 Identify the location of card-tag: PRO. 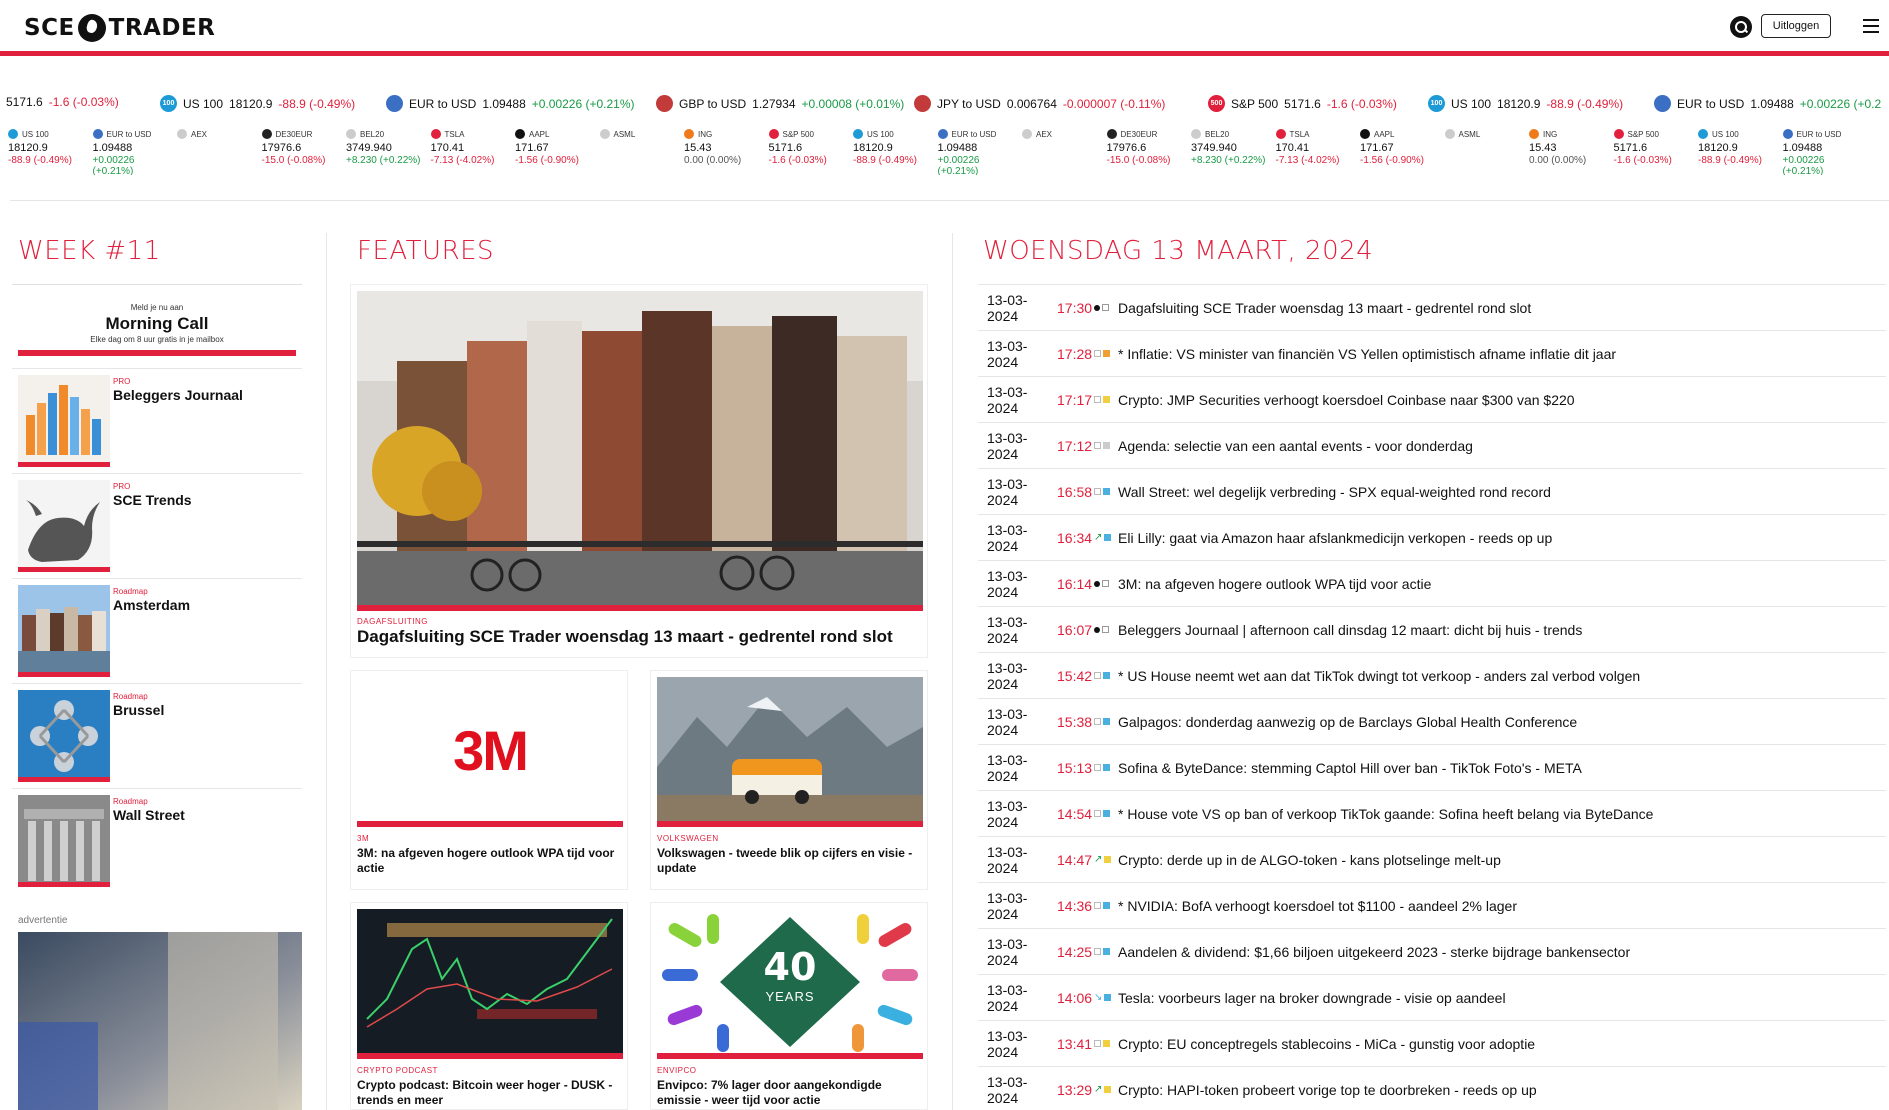
(122, 381).